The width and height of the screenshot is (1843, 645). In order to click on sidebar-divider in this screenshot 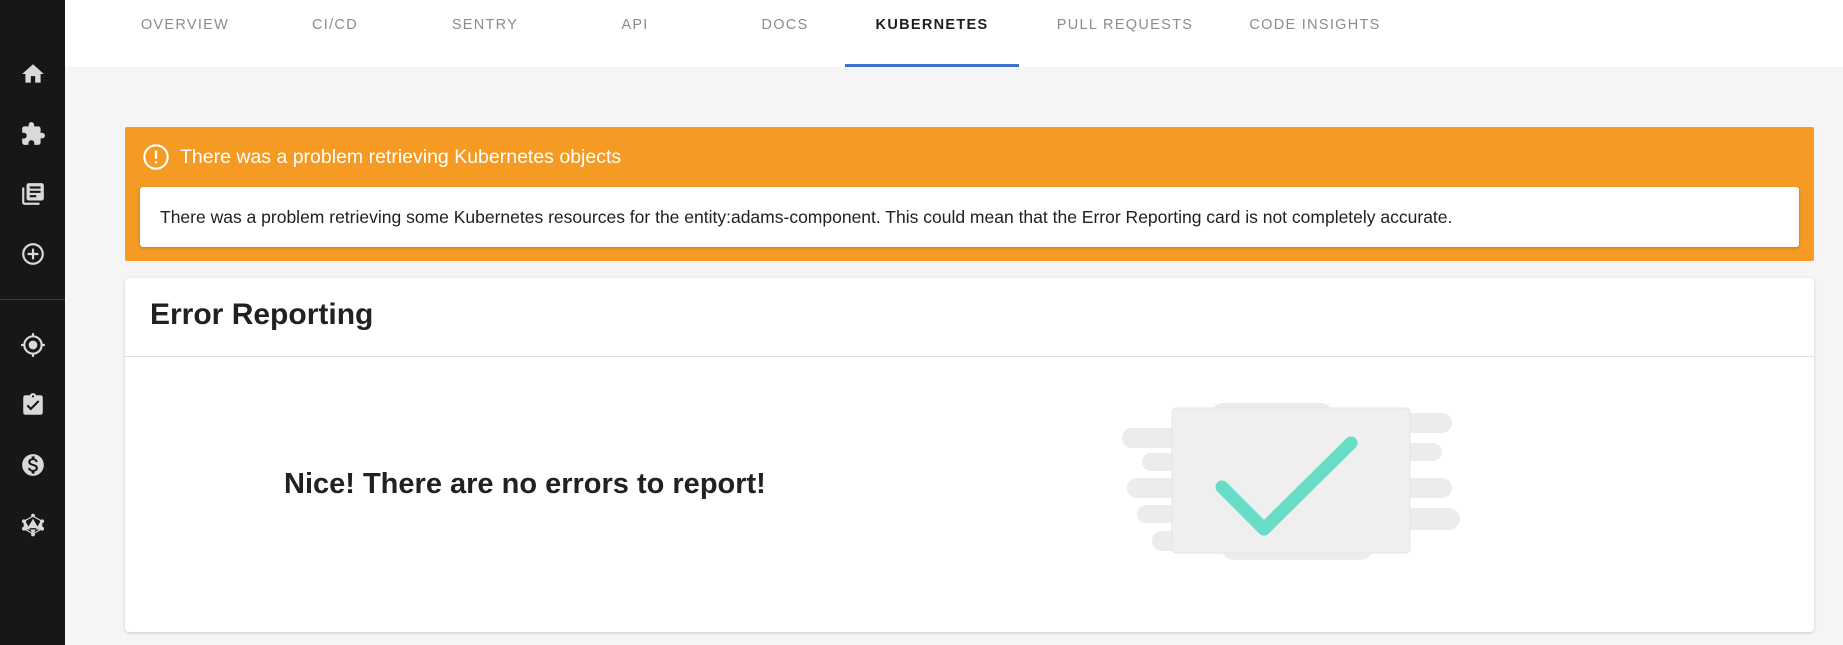, I will do `click(32, 299)`.